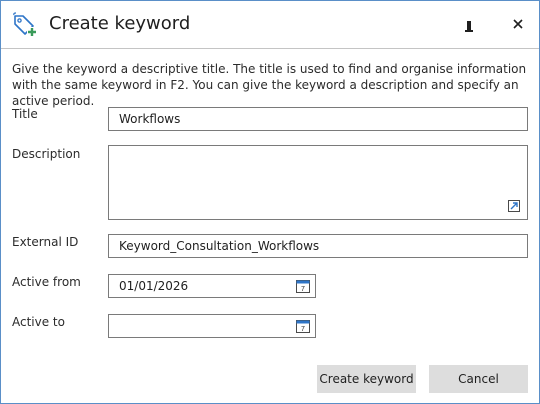 The height and width of the screenshot is (404, 540). What do you see at coordinates (46, 154) in the screenshot?
I see `description-label: Description` at bounding box center [46, 154].